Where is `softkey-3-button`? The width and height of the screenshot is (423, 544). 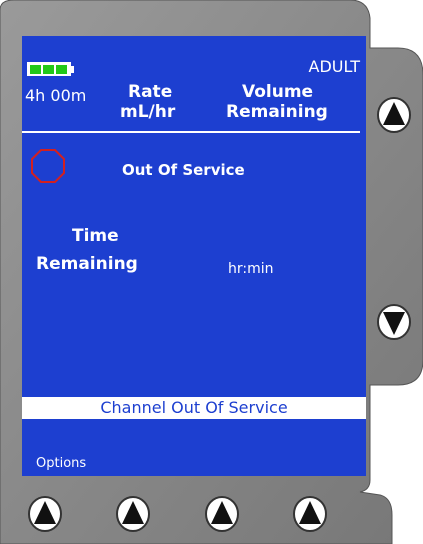
softkey-3-button is located at coordinates (222, 514).